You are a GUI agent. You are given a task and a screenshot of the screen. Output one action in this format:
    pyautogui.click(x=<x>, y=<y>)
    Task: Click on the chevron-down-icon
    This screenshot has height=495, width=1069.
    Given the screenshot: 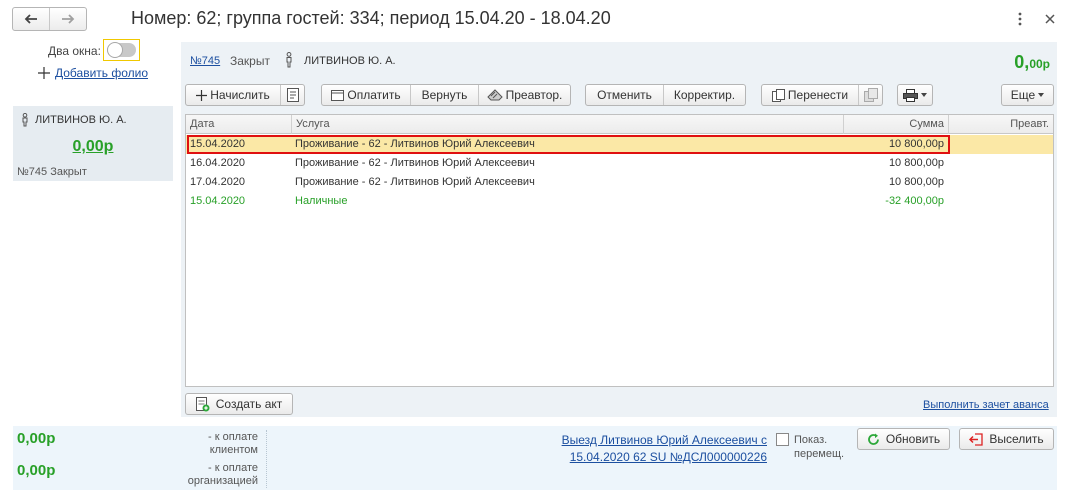 What is the action you would take?
    pyautogui.click(x=924, y=95)
    